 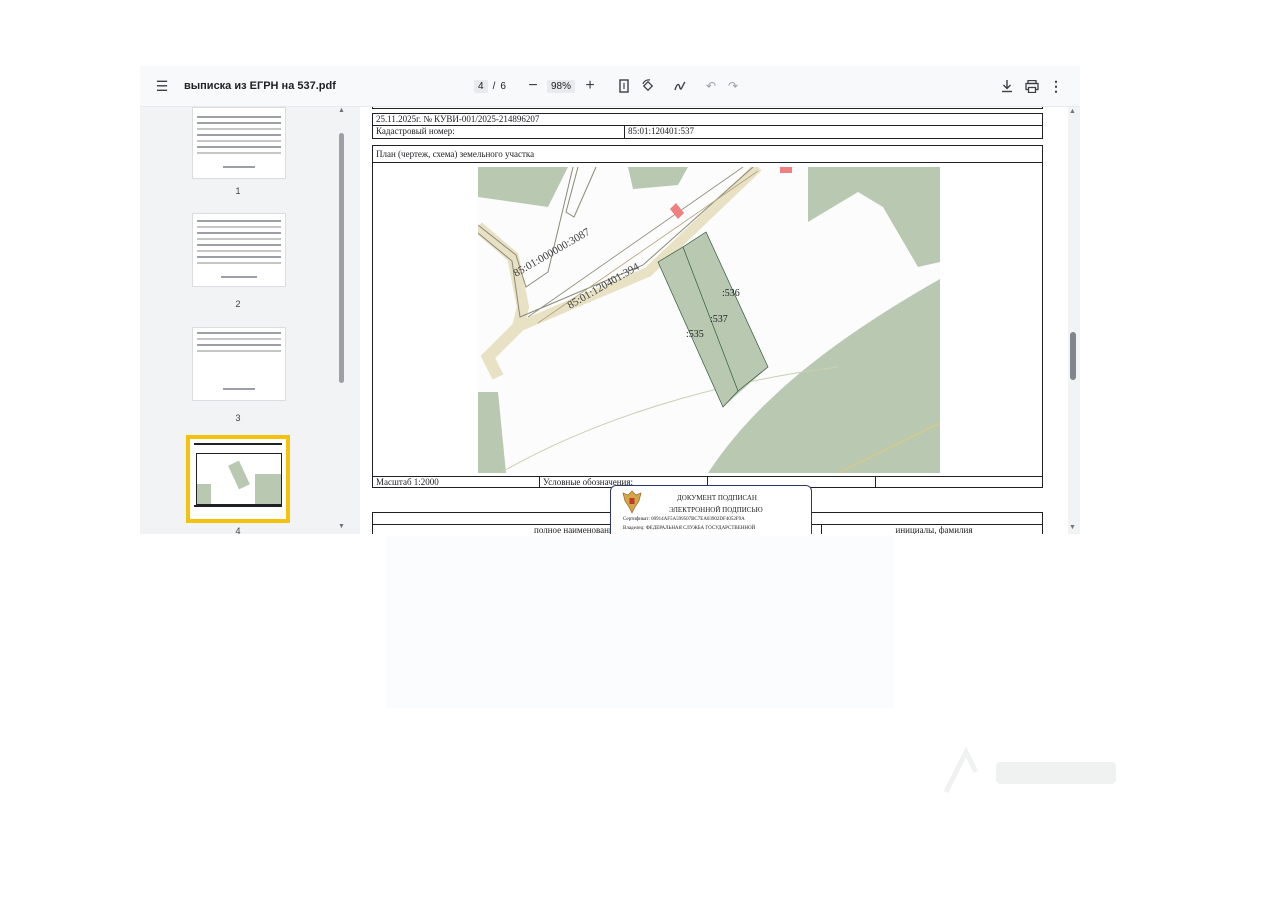 I want to click on file-name: выписка из ЕГРН на 537.pdf, so click(x=260, y=86).